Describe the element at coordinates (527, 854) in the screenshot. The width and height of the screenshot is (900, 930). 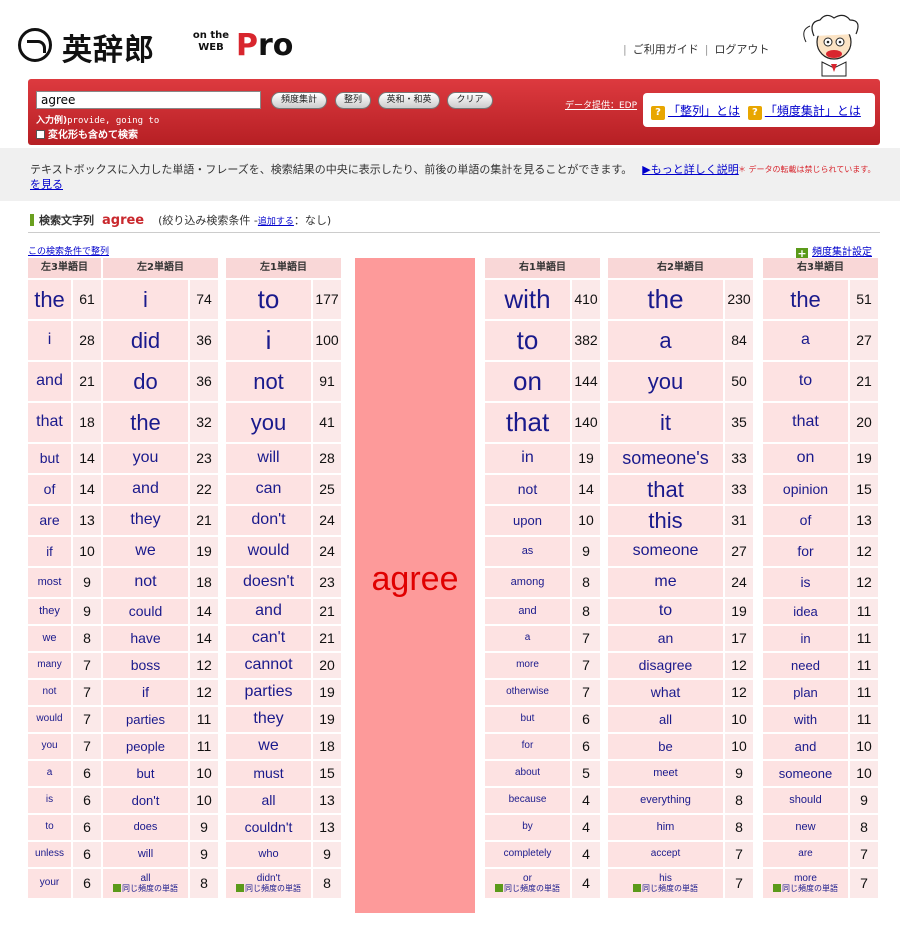
I see `word-cell: completely` at that location.